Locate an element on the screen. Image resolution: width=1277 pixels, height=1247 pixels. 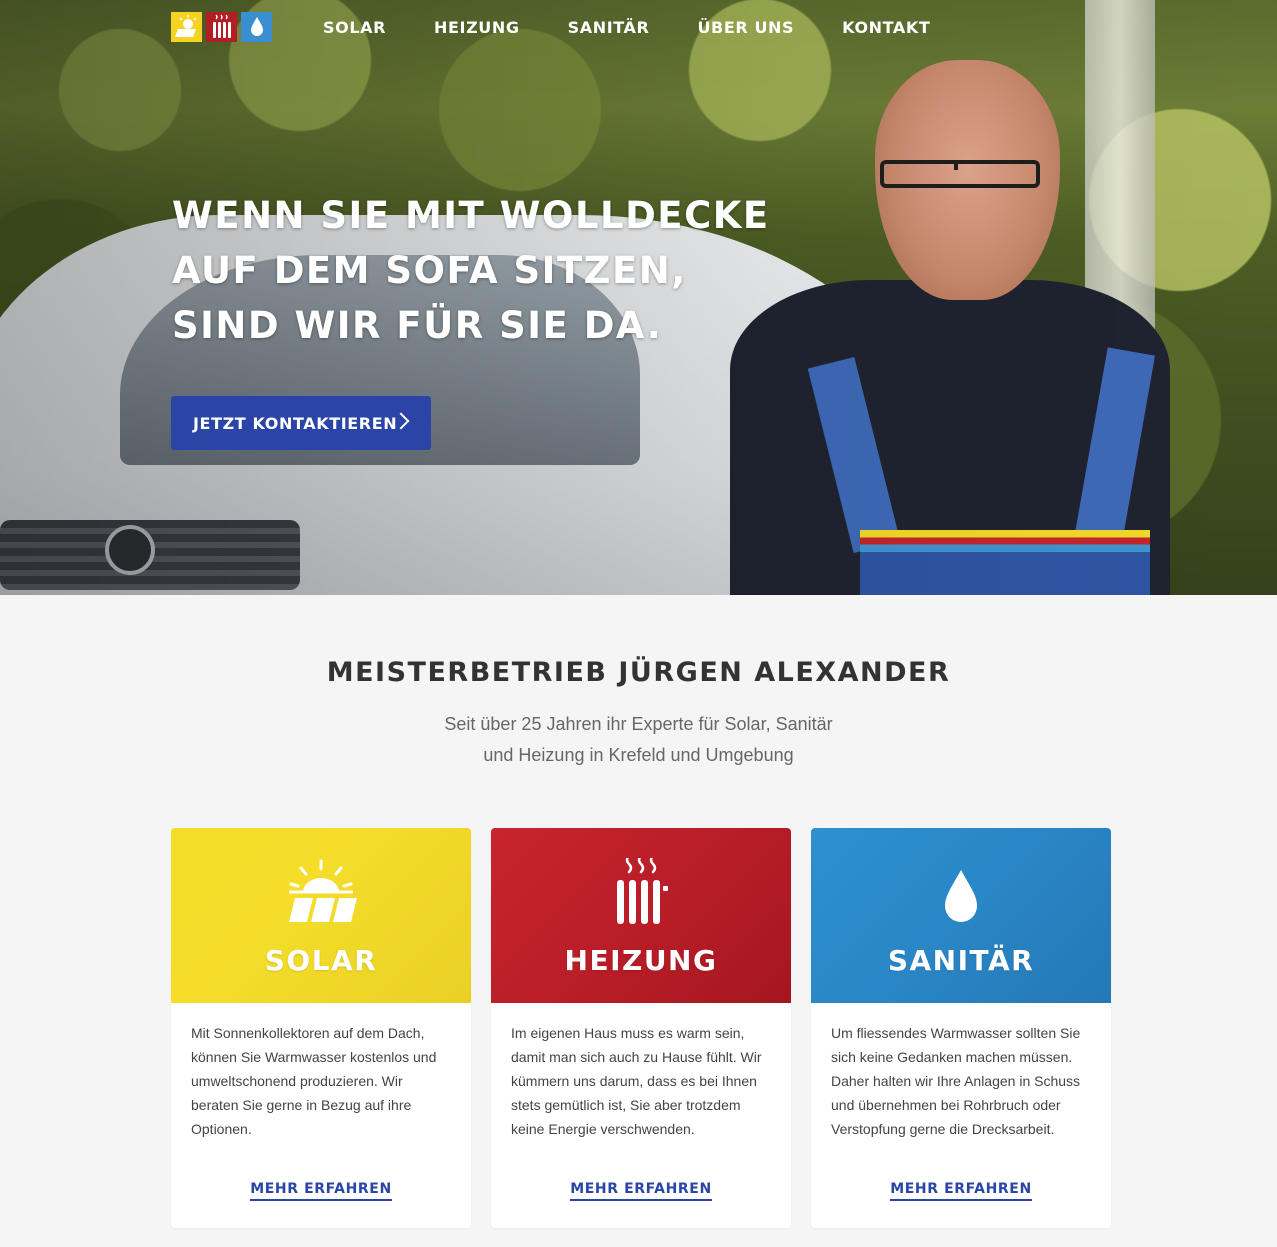
solar-panel-sun-icon is located at coordinates (323, 890).